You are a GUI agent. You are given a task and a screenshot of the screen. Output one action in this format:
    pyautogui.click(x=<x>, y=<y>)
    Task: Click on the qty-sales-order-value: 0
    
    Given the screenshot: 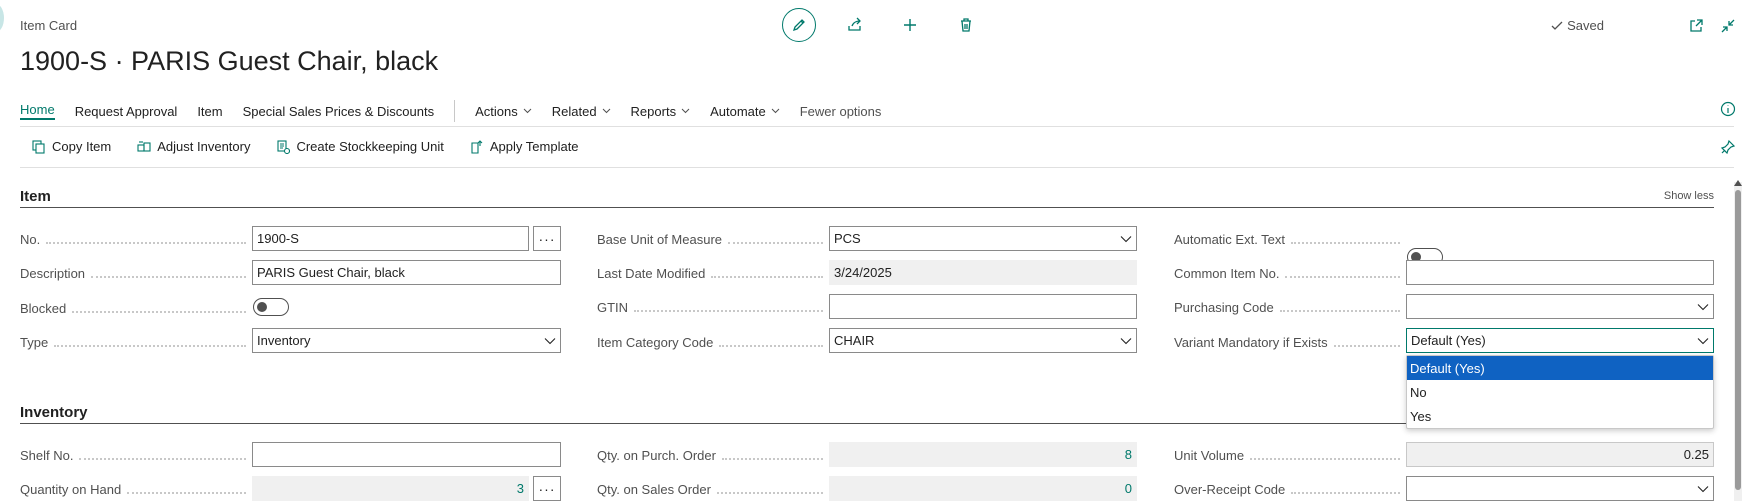 What is the action you would take?
    pyautogui.click(x=1128, y=488)
    